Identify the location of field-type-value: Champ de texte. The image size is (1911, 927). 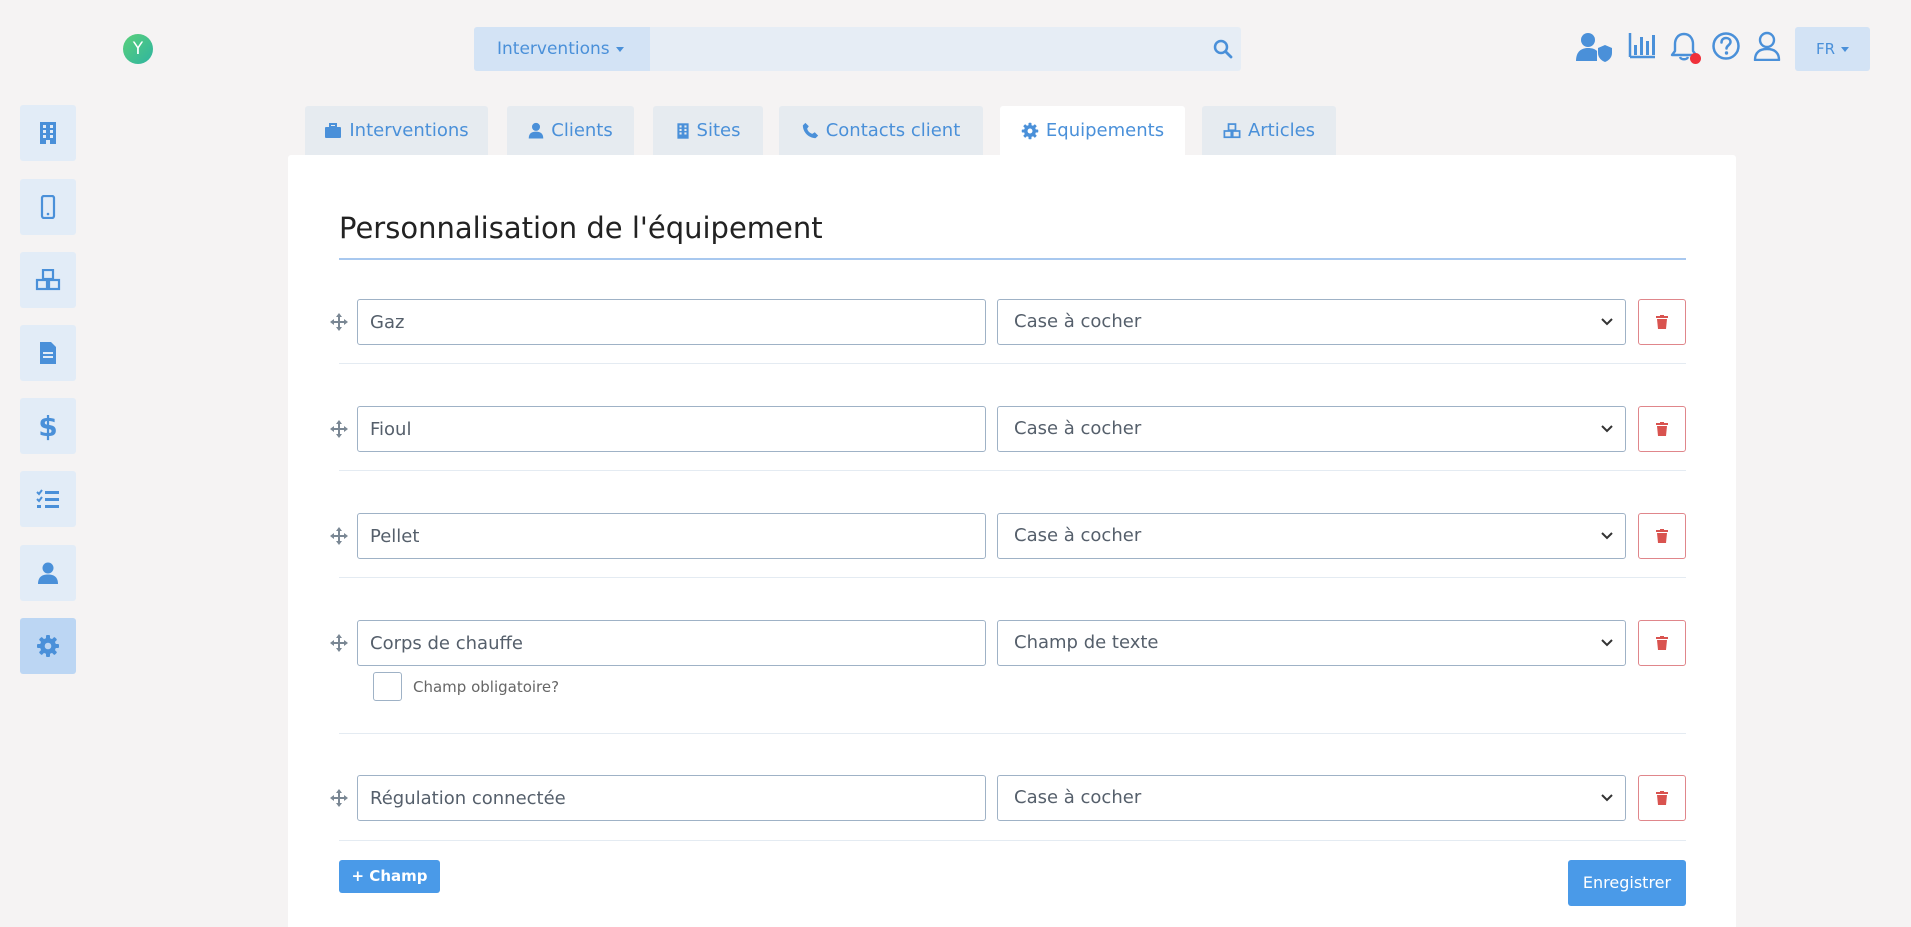
(1086, 642).